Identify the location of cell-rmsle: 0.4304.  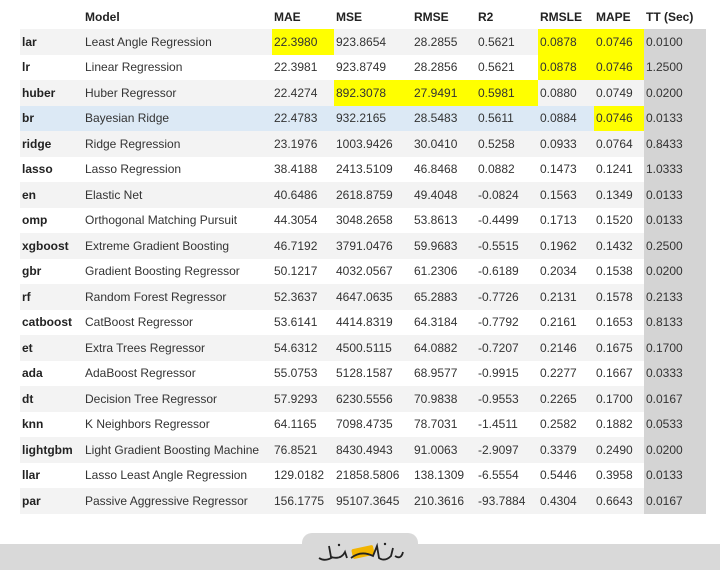
(566, 501).